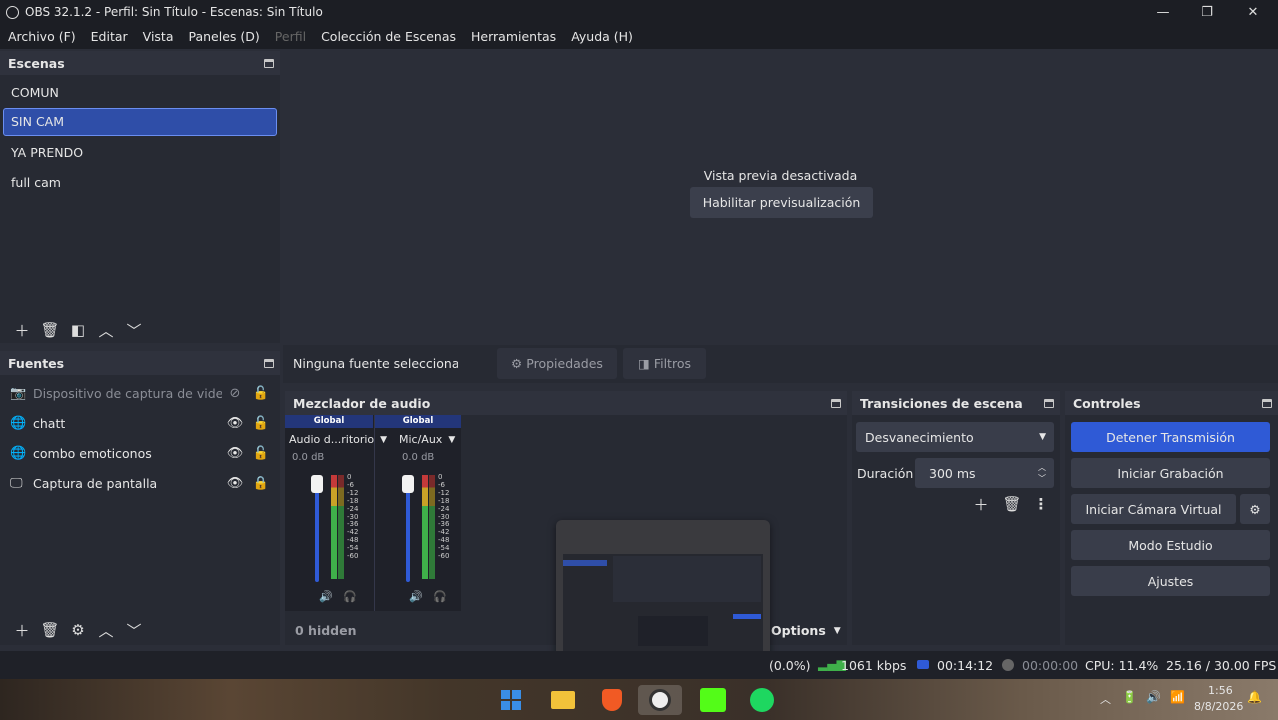 This screenshot has width=1278, height=720. I want to click on hidden-count: 0 hidden, so click(326, 630).